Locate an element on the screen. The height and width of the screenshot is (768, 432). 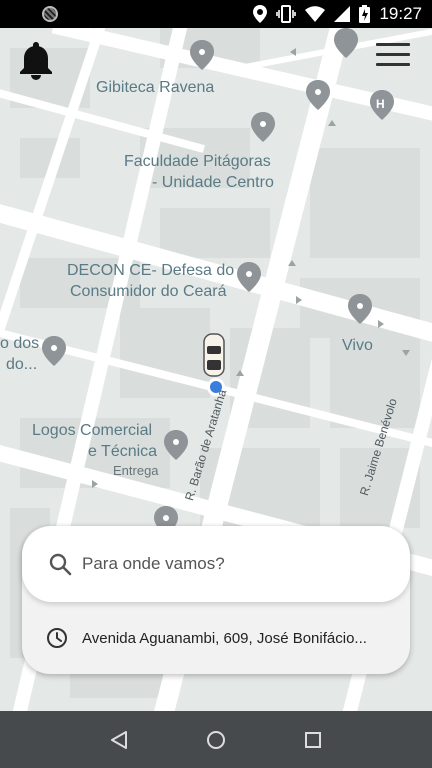
poi-label-faculdade-line2: - Unidade Centro is located at coordinates (213, 183).